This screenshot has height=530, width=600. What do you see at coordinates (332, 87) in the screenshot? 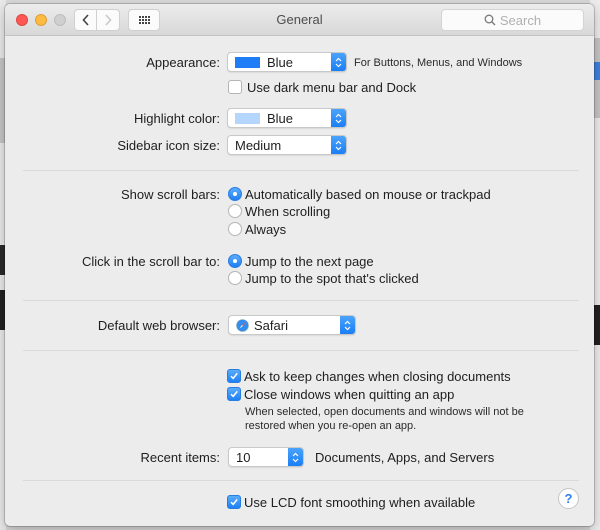
I see `dark-menu-label: Use dark menu bar and Dock` at bounding box center [332, 87].